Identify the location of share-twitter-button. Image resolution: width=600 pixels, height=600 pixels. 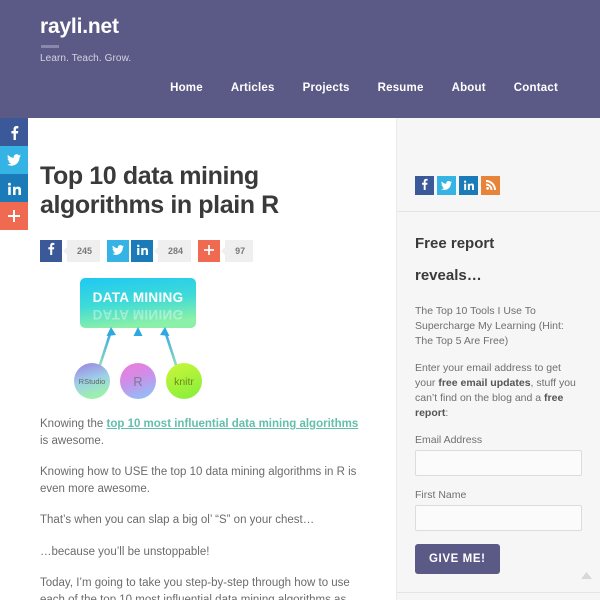
(118, 251).